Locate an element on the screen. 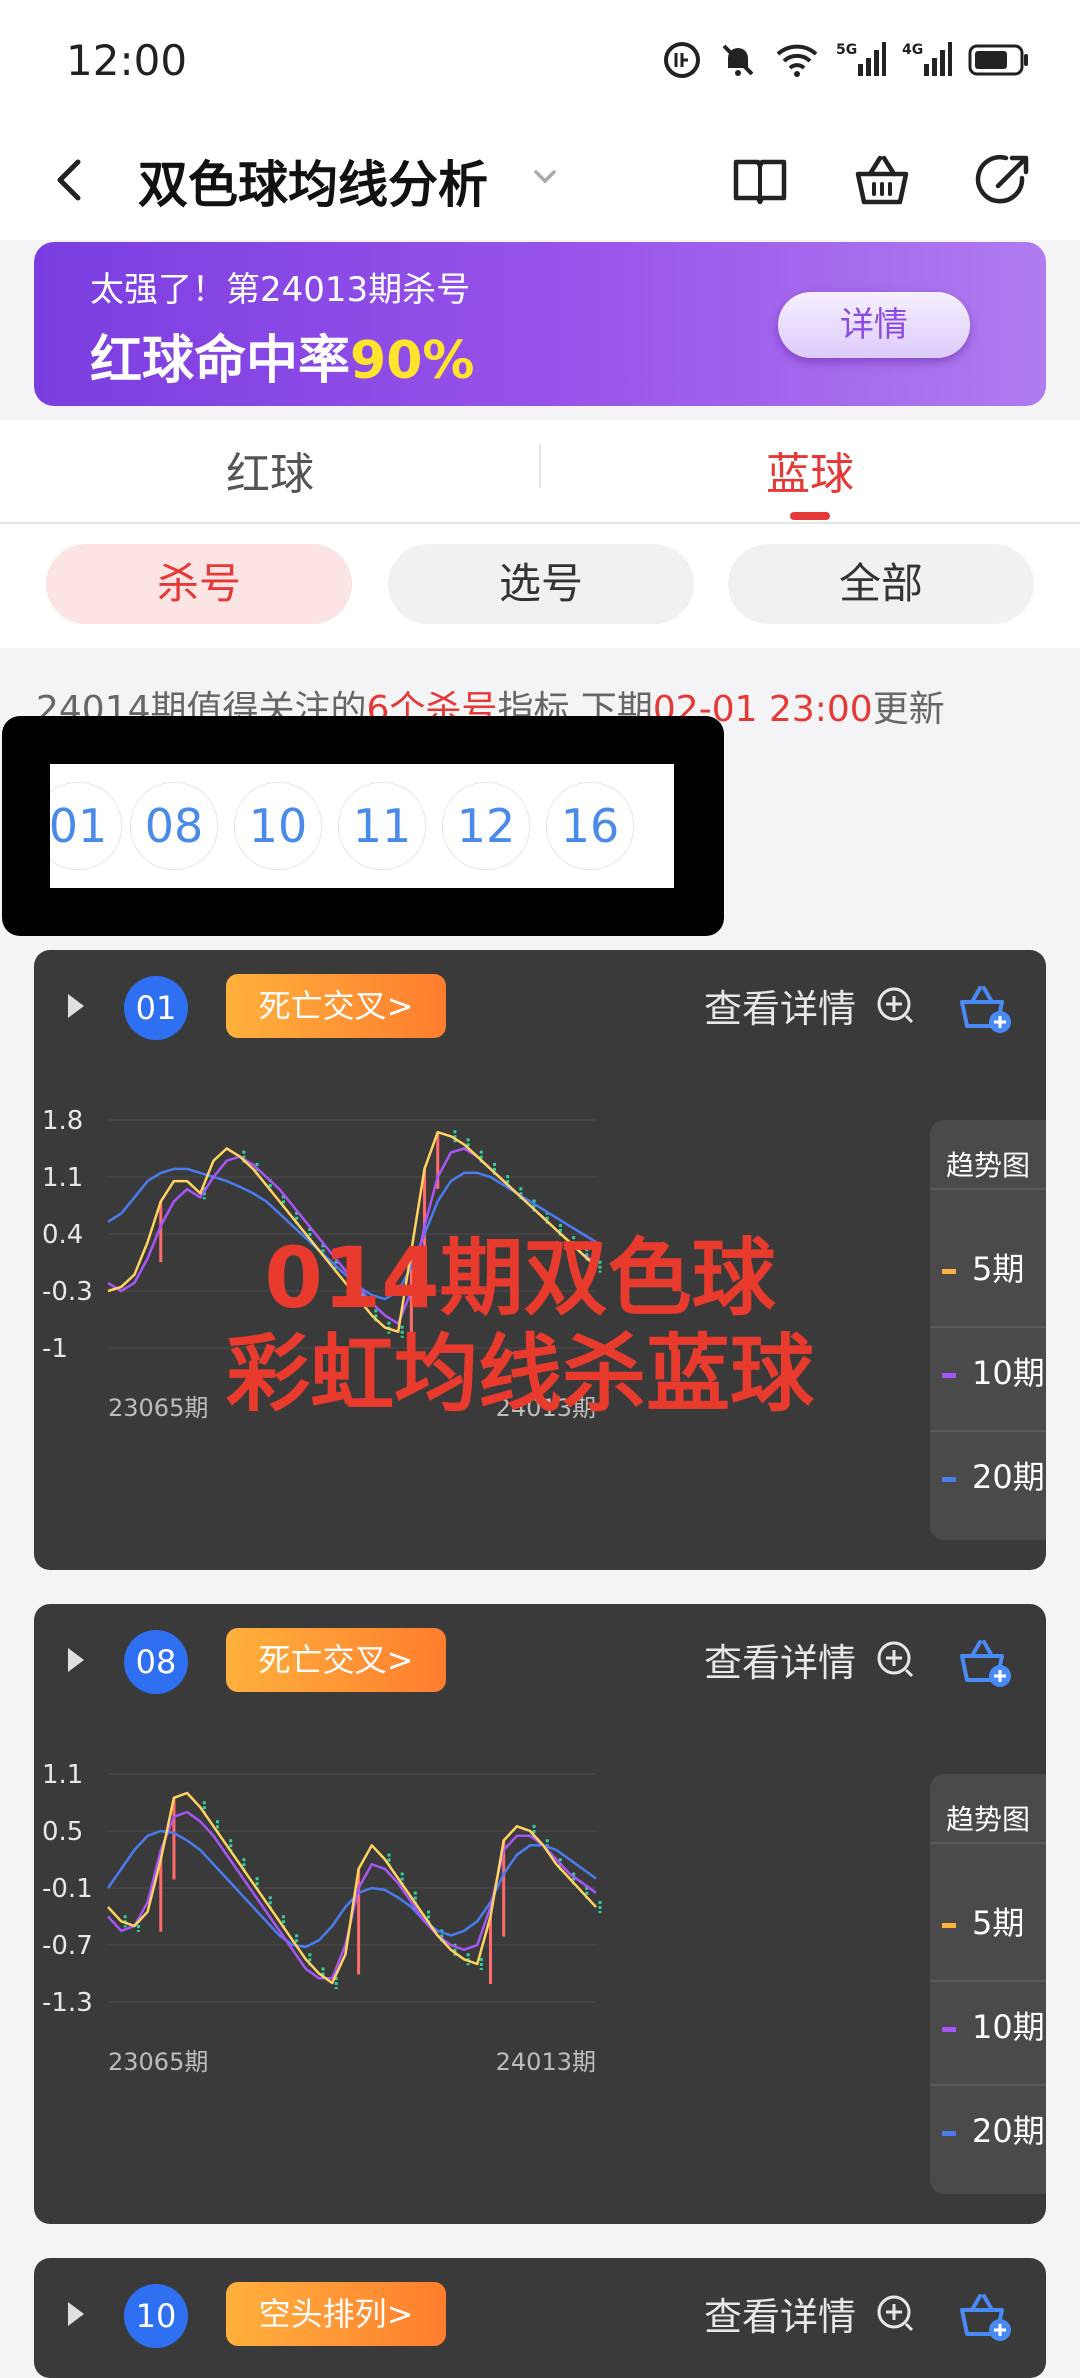 The image size is (1080, 2378). page-title: 双色球均线分析 is located at coordinates (313, 181).